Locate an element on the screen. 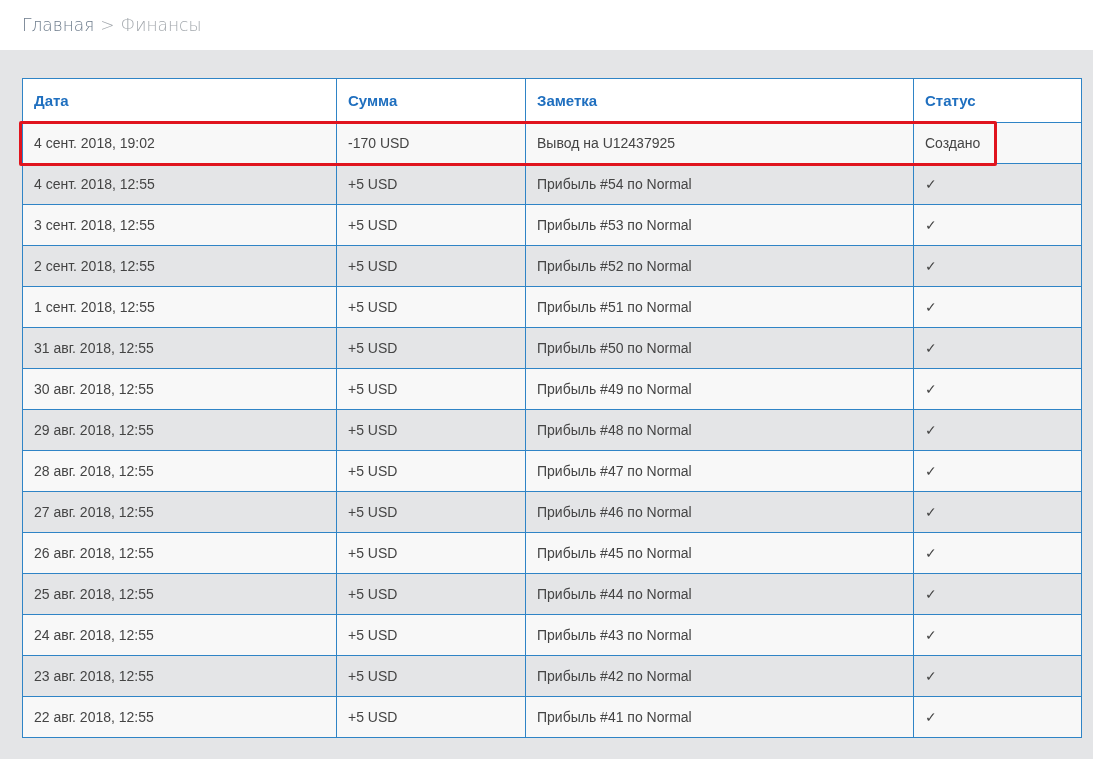 The height and width of the screenshot is (759, 1093). table-cell: 27 авг. 2018, 12:55 is located at coordinates (179, 512).